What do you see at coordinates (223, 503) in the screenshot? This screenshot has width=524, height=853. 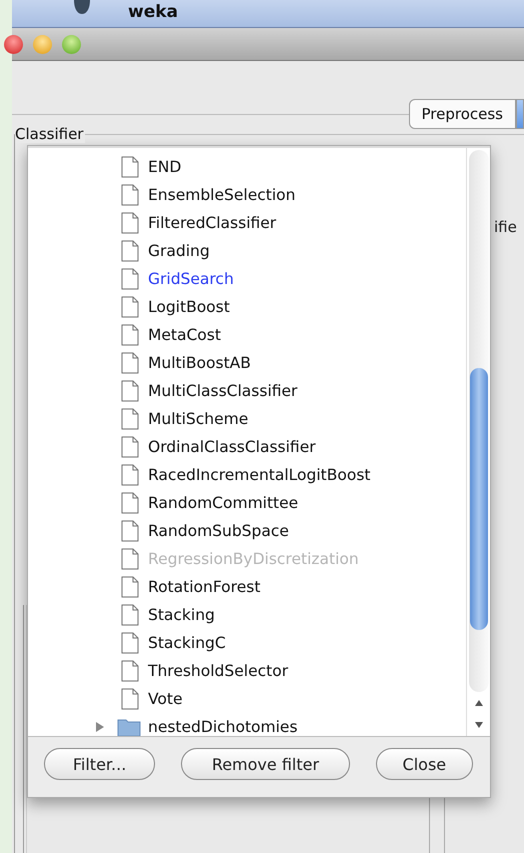 I see `class-list-item: RandomCommittee` at bounding box center [223, 503].